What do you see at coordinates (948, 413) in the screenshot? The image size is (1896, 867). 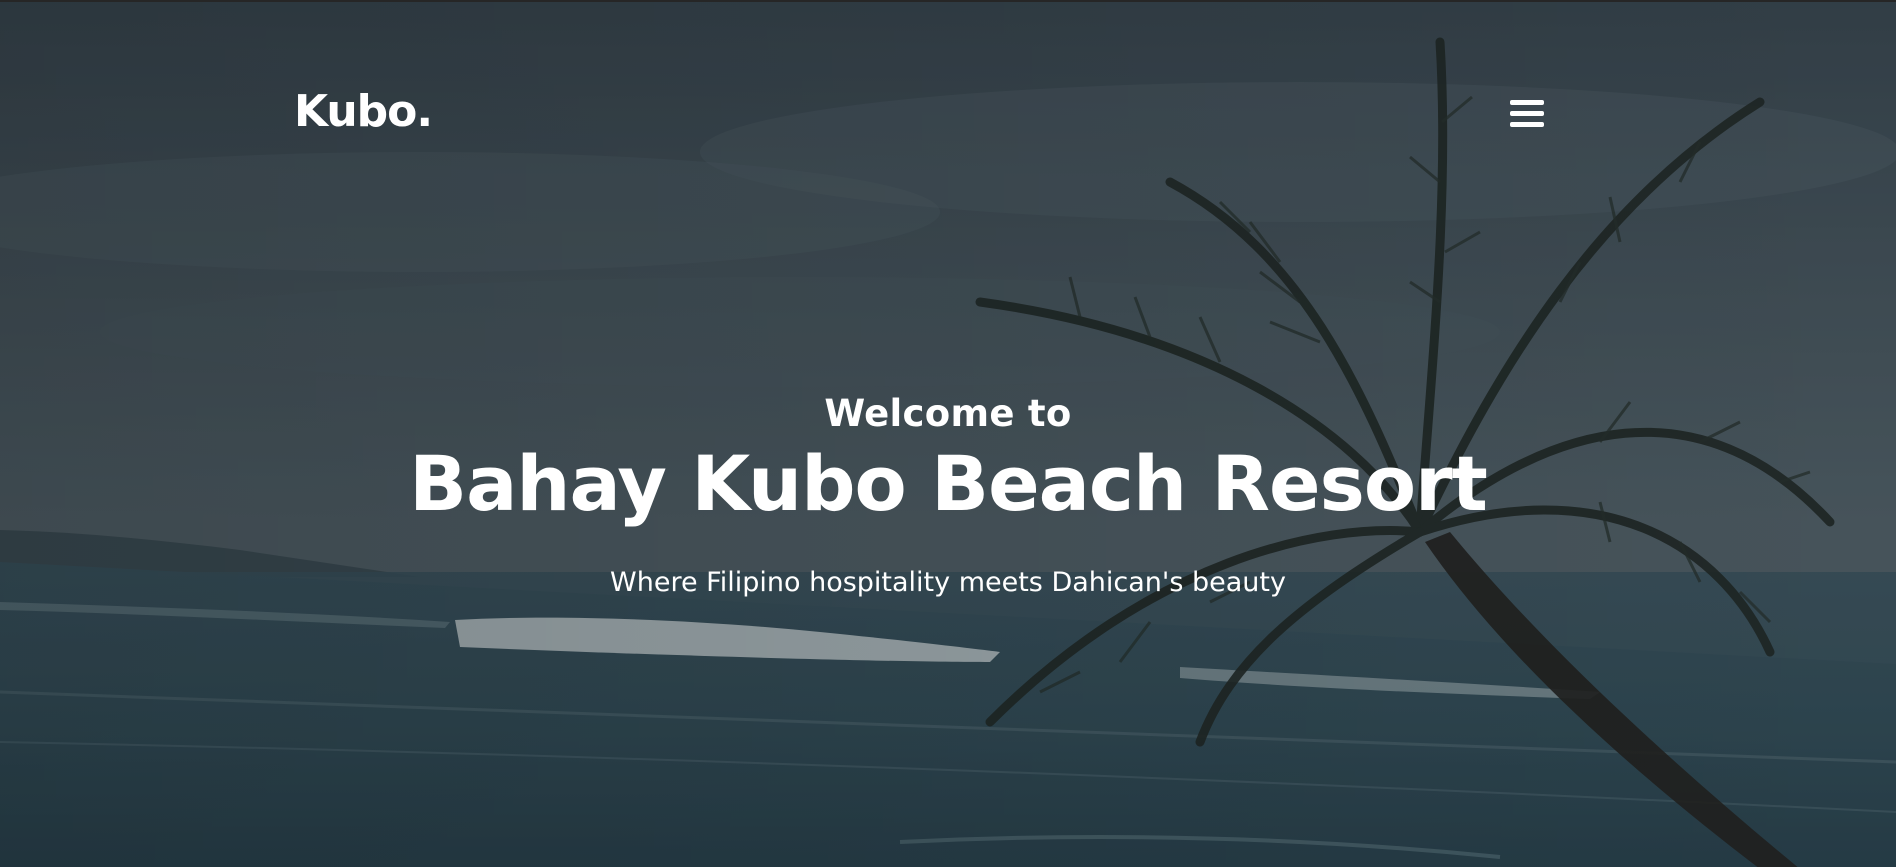 I see `welcome-heading: Welcome to` at bounding box center [948, 413].